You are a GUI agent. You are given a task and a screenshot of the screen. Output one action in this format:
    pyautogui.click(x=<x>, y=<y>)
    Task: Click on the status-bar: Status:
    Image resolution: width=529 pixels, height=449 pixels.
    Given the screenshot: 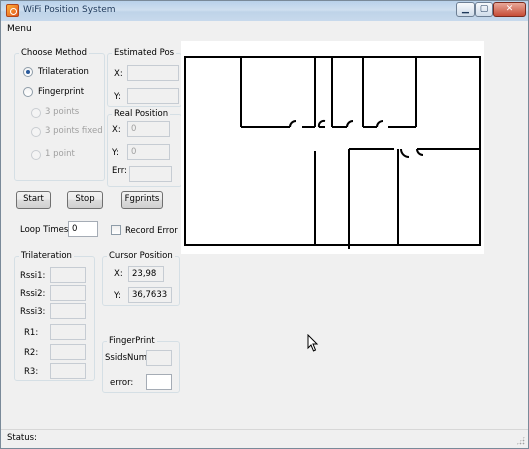 What is the action you would take?
    pyautogui.click(x=264, y=438)
    